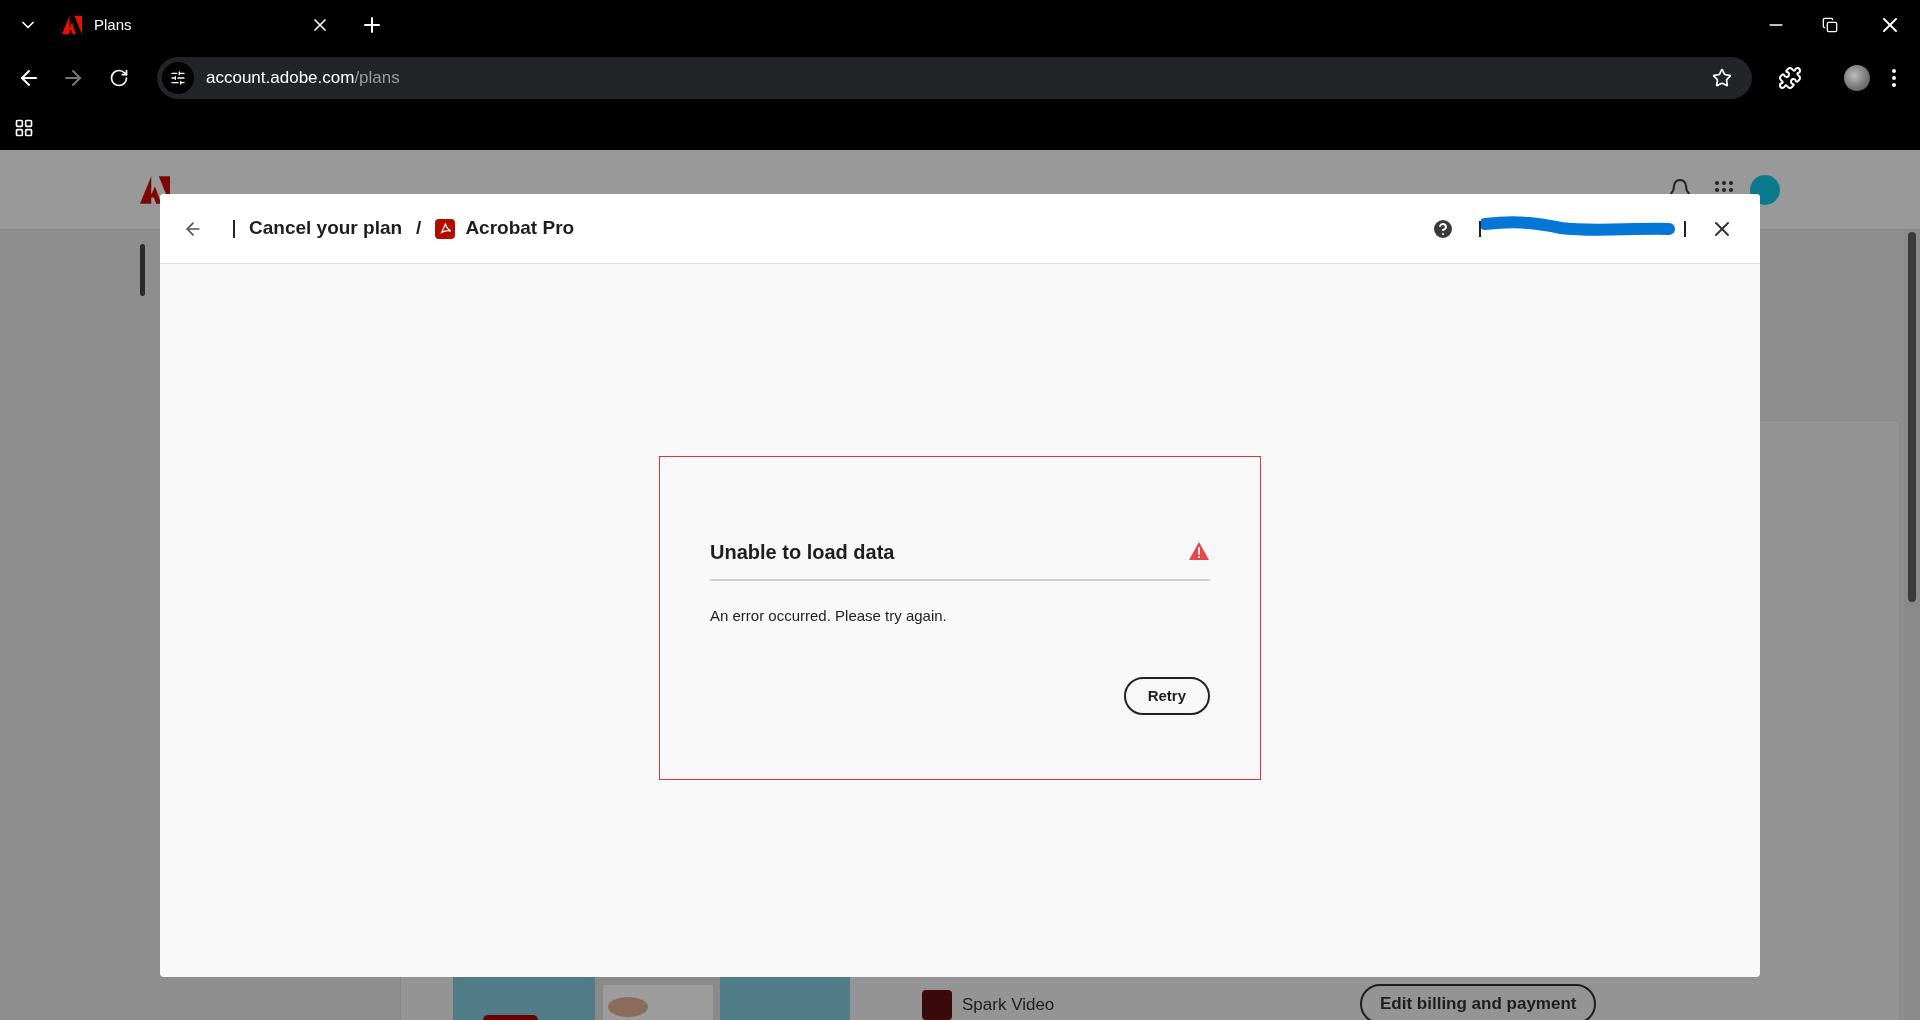 The width and height of the screenshot is (1920, 1020). I want to click on breadcrumb-link: Cancel your plan, so click(326, 228).